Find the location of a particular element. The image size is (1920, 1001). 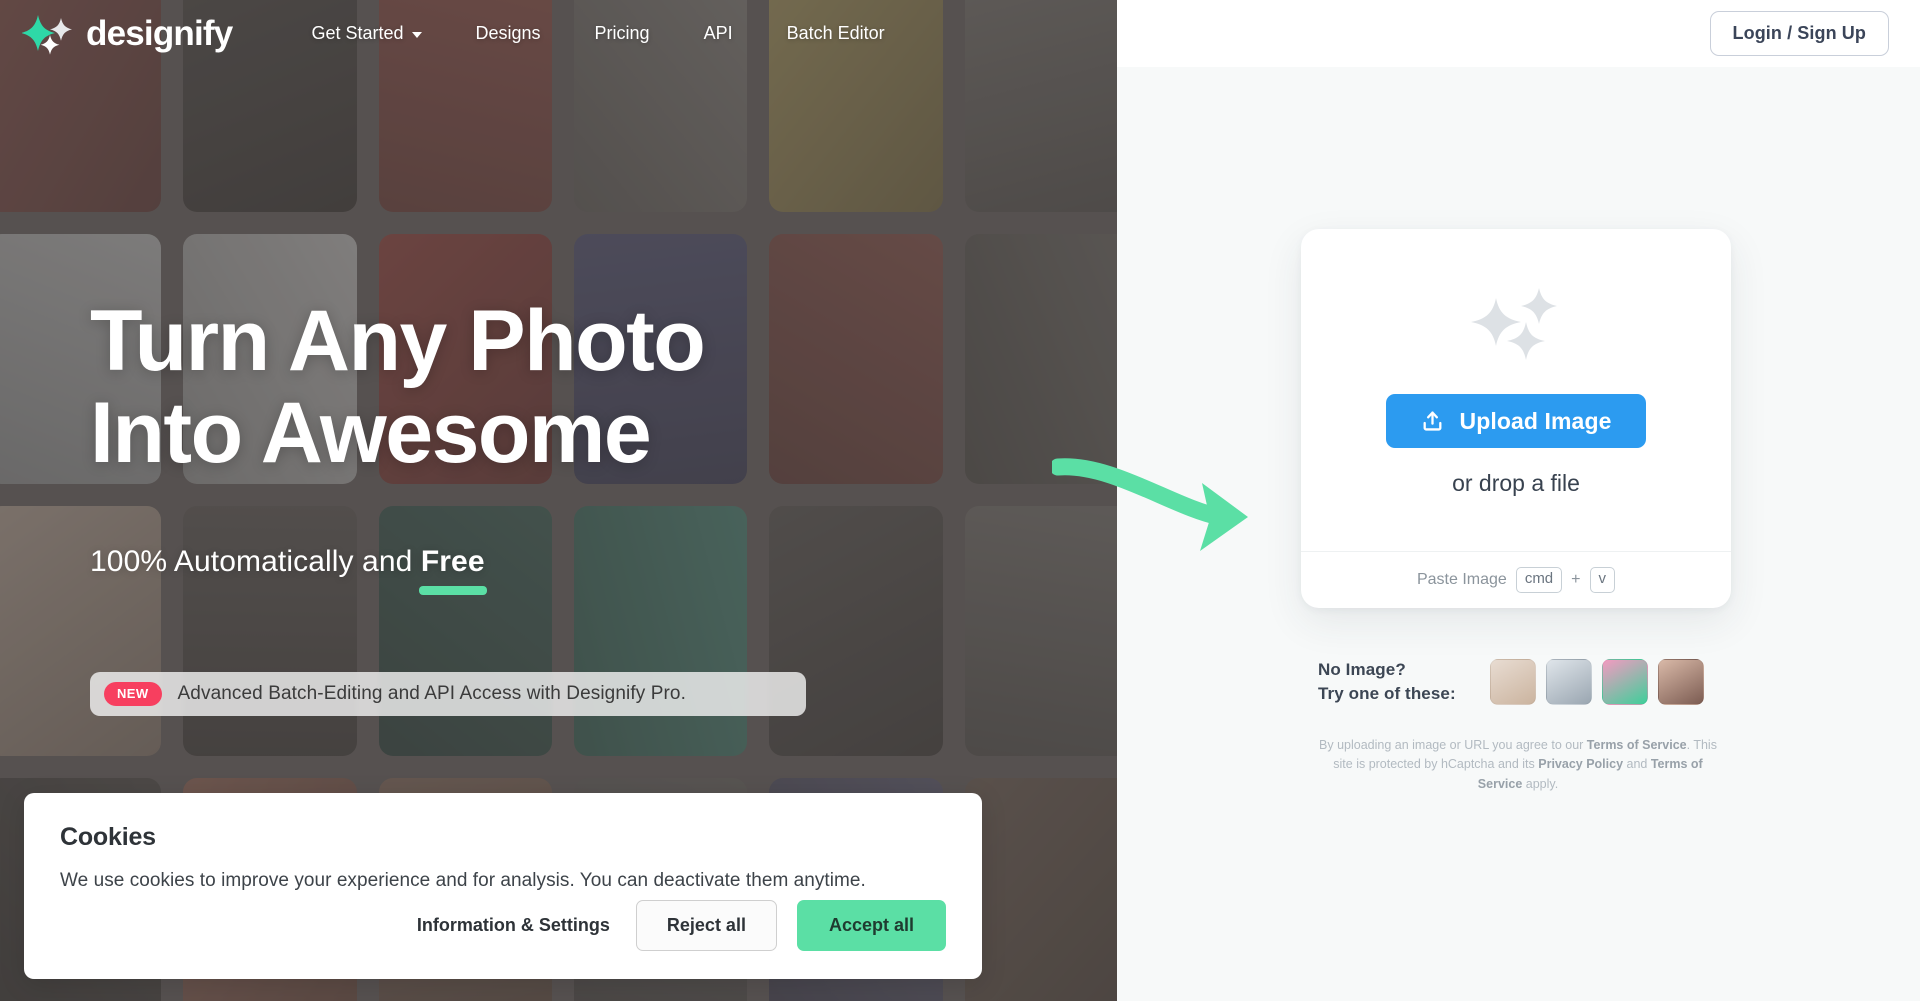

free-underline-accent is located at coordinates (453, 590).